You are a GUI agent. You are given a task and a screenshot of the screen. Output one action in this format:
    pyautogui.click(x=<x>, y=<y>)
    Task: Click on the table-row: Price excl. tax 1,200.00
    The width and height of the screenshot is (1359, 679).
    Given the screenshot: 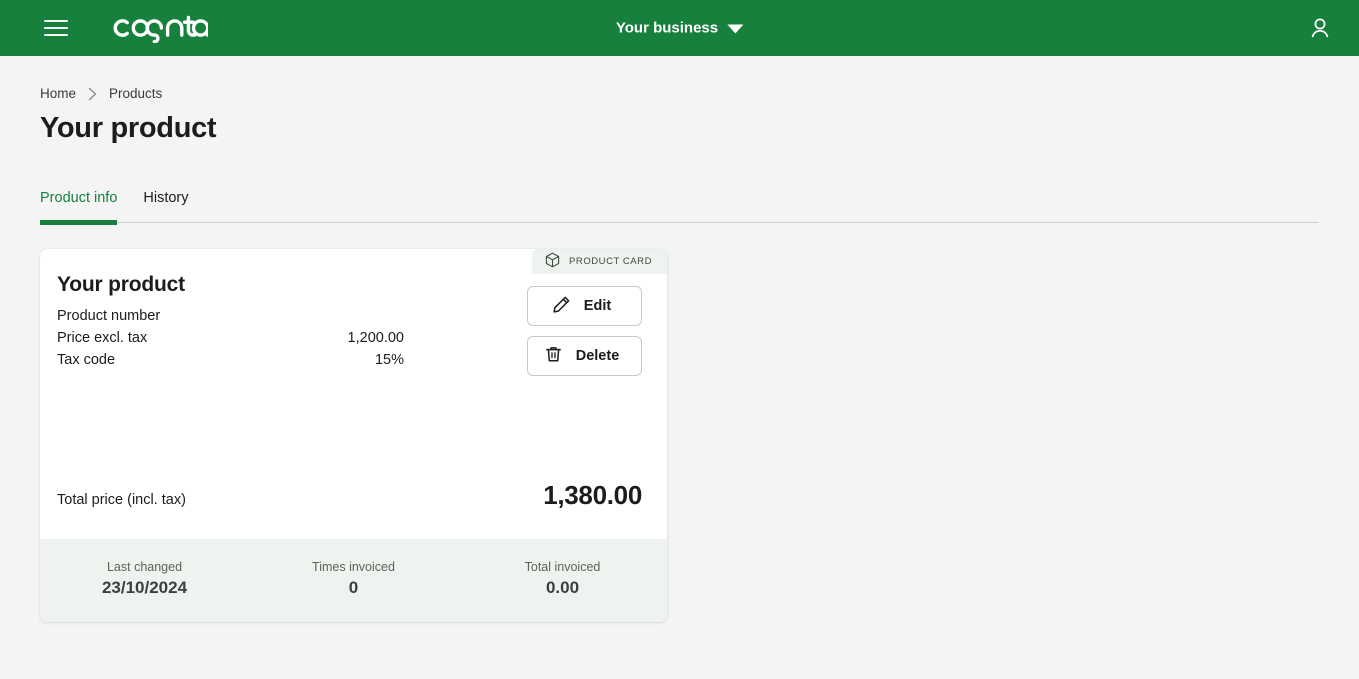 What is the action you would take?
    pyautogui.click(x=230, y=338)
    